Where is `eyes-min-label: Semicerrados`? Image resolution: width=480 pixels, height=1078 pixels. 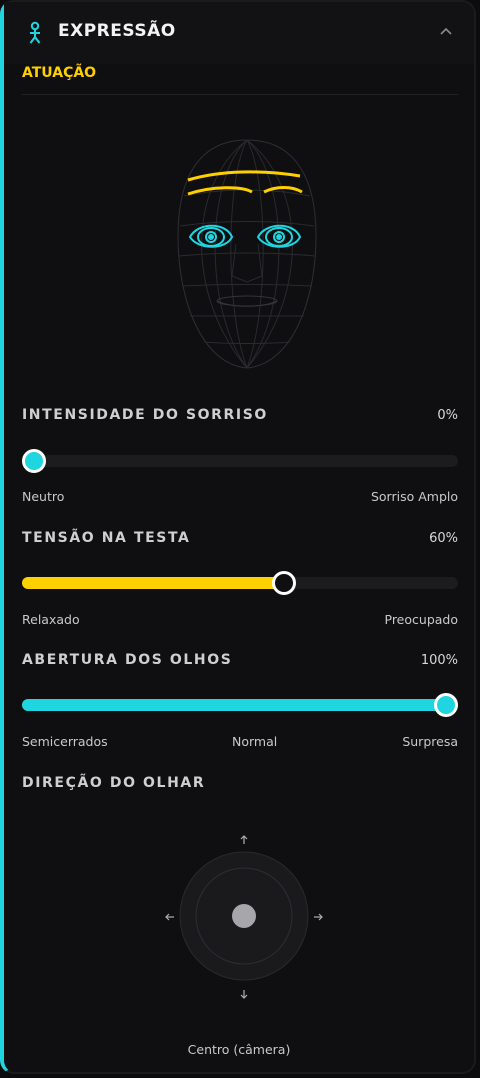
eyes-min-label: Semicerrados is located at coordinates (65, 741).